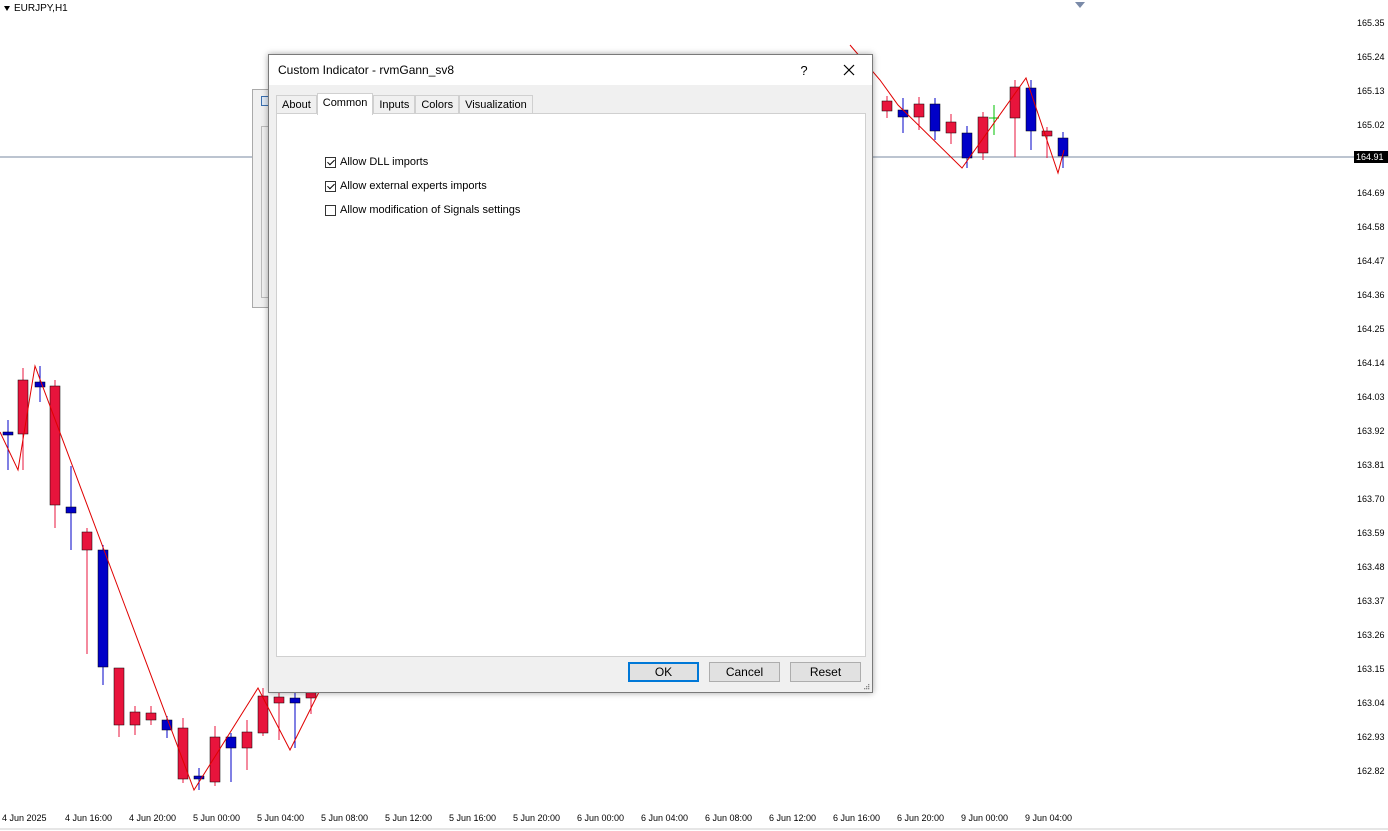 The height and width of the screenshot is (831, 1388). What do you see at coordinates (496, 105) in the screenshot?
I see `tab-visualization: Visualization` at bounding box center [496, 105].